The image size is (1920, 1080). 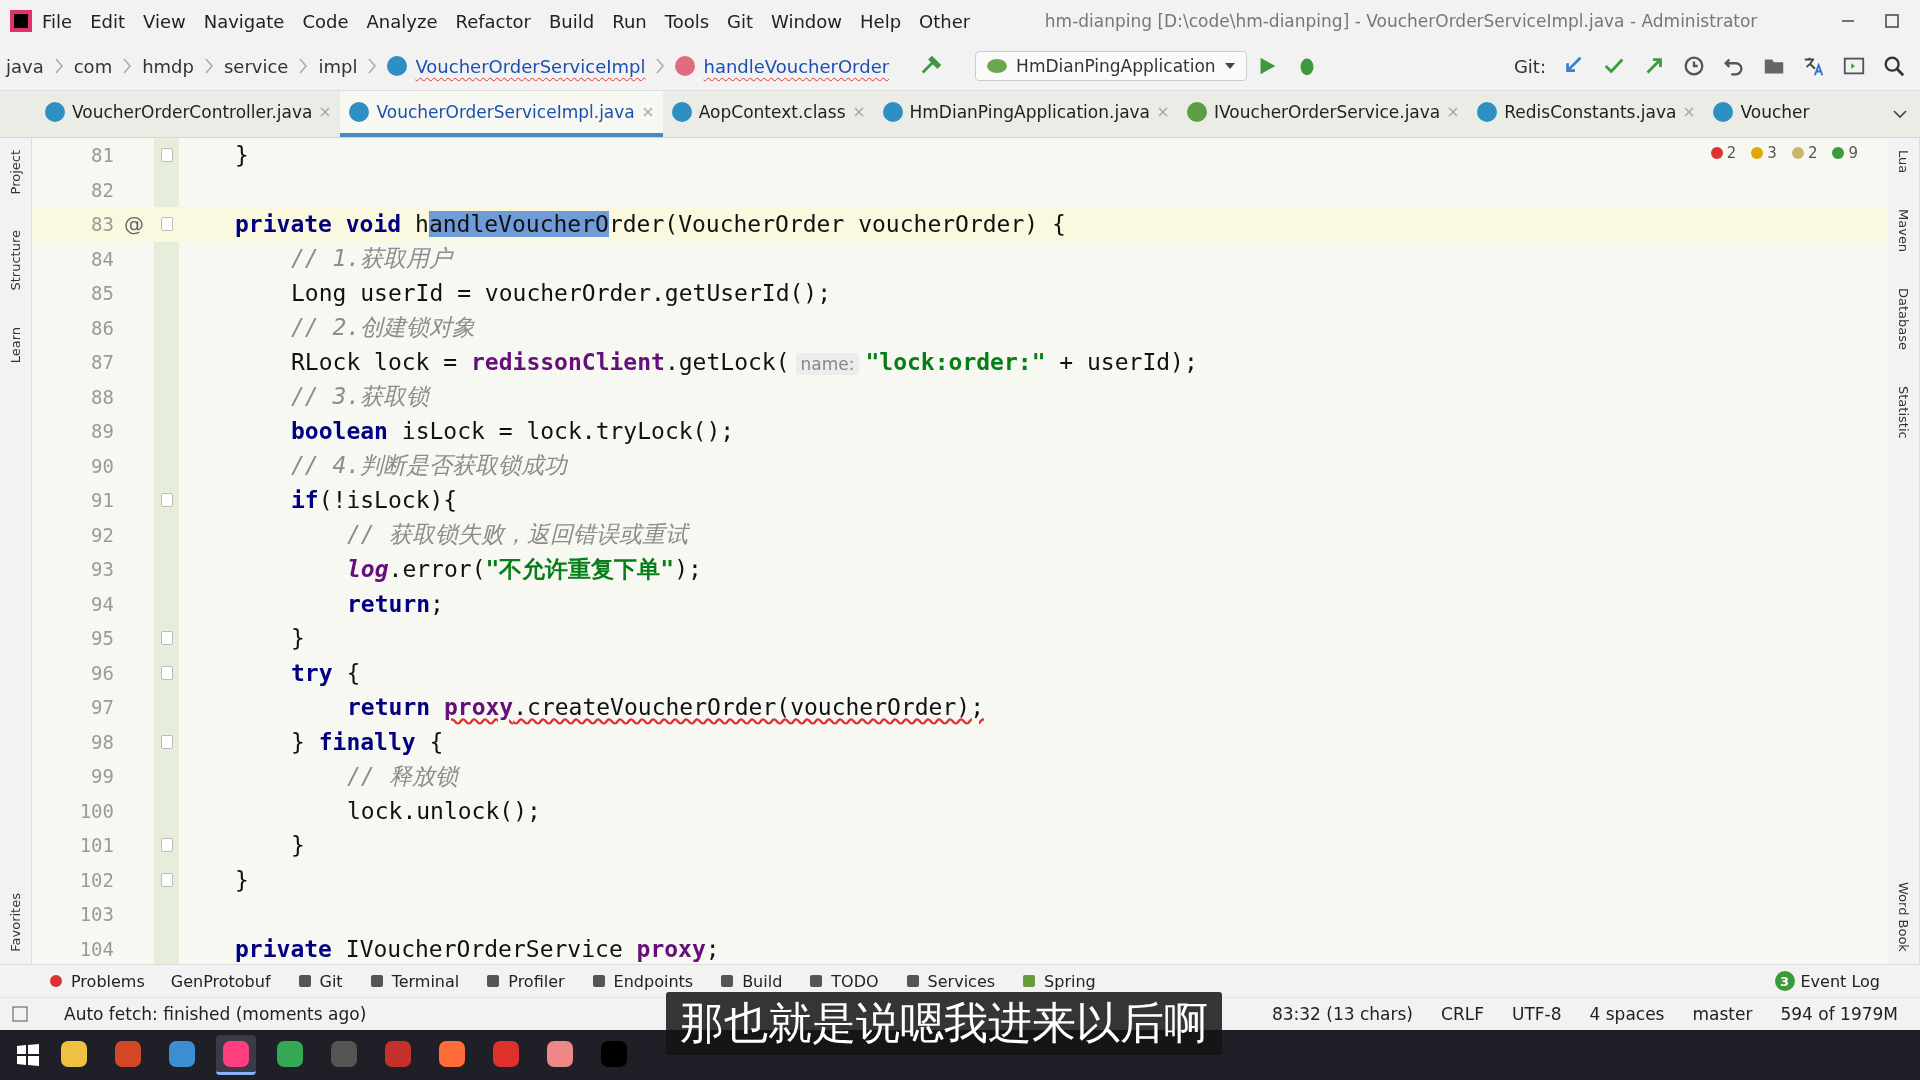 What do you see at coordinates (1323, 114) in the screenshot?
I see `editor-tab: IVoucherOrderService.java` at bounding box center [1323, 114].